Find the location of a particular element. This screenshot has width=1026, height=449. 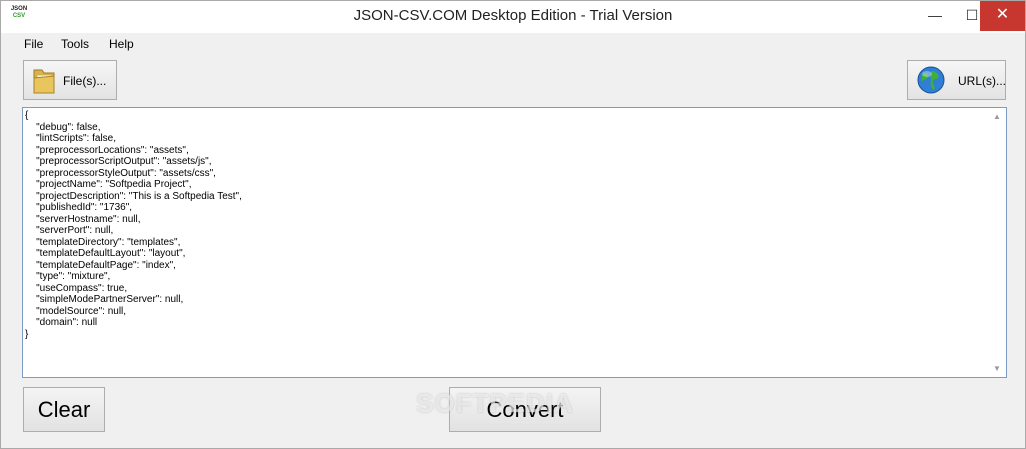

menu-help: Help is located at coordinates (121, 44).